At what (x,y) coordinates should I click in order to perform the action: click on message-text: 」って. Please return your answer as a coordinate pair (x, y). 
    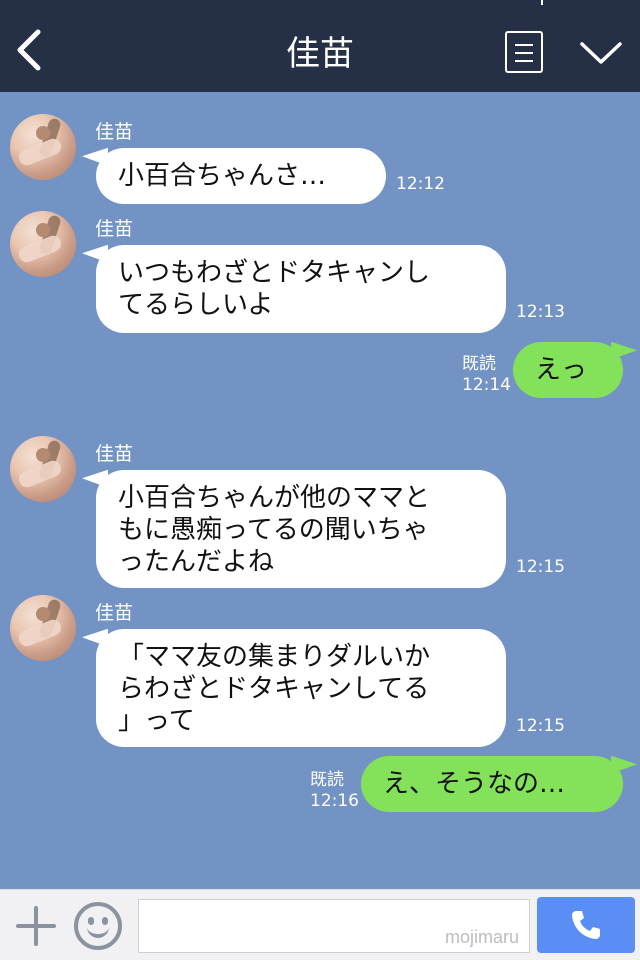
    Looking at the image, I should click on (156, 721).